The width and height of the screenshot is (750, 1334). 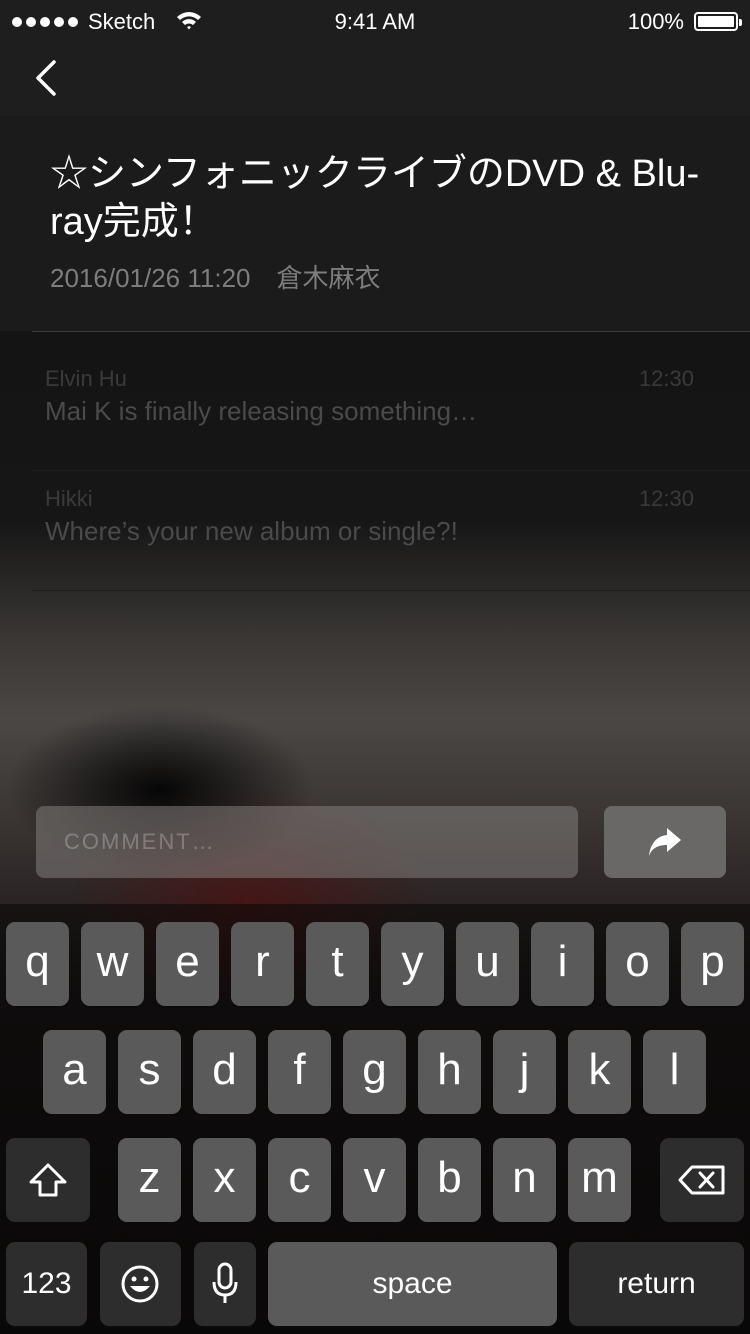 I want to click on key-o: o, so click(x=637, y=964).